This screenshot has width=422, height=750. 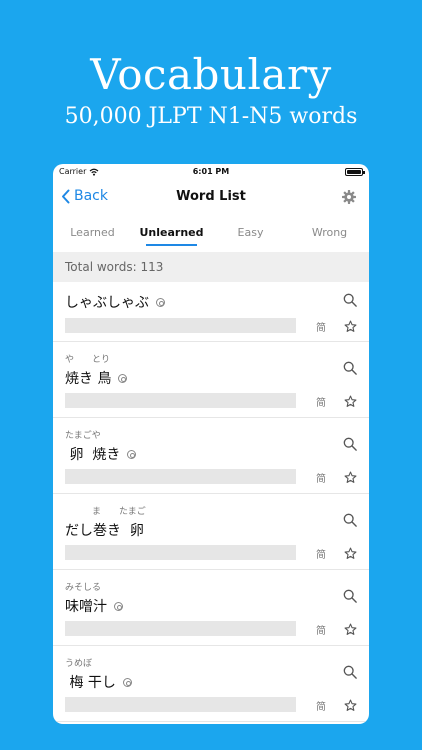 What do you see at coordinates (90, 683) in the screenshot?
I see `word-label: 梅 干し` at bounding box center [90, 683].